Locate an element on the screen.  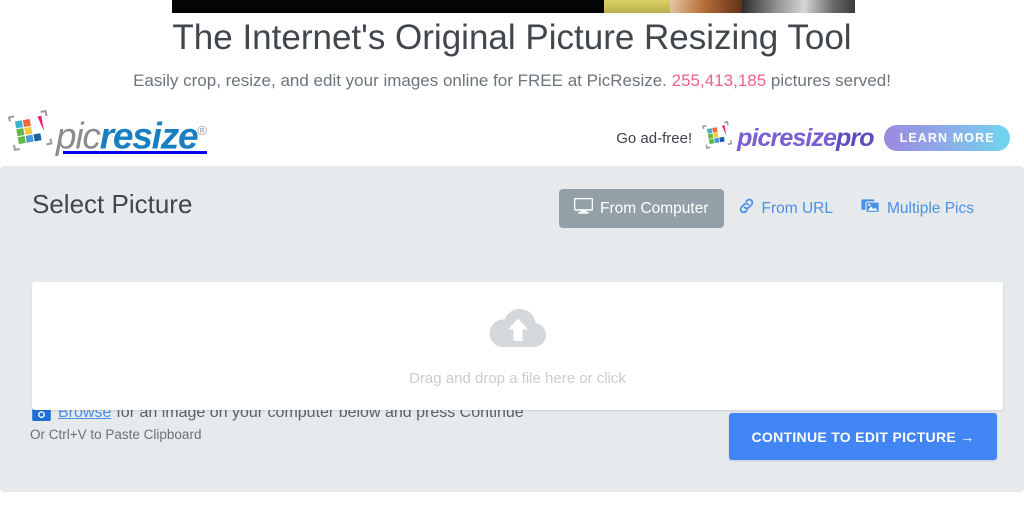
source-tabs: From Computer From URL Multiple Pics is located at coordinates (773, 208).